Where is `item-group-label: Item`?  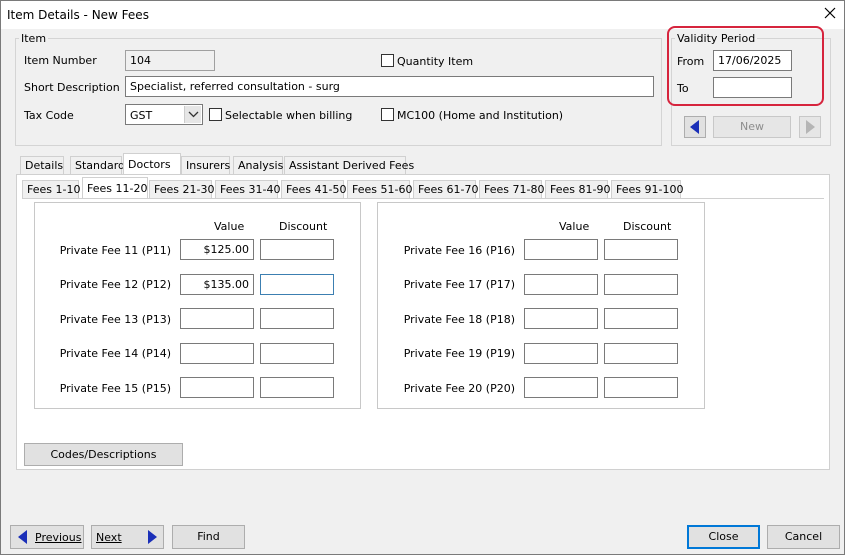 item-group-label: Item is located at coordinates (34, 38).